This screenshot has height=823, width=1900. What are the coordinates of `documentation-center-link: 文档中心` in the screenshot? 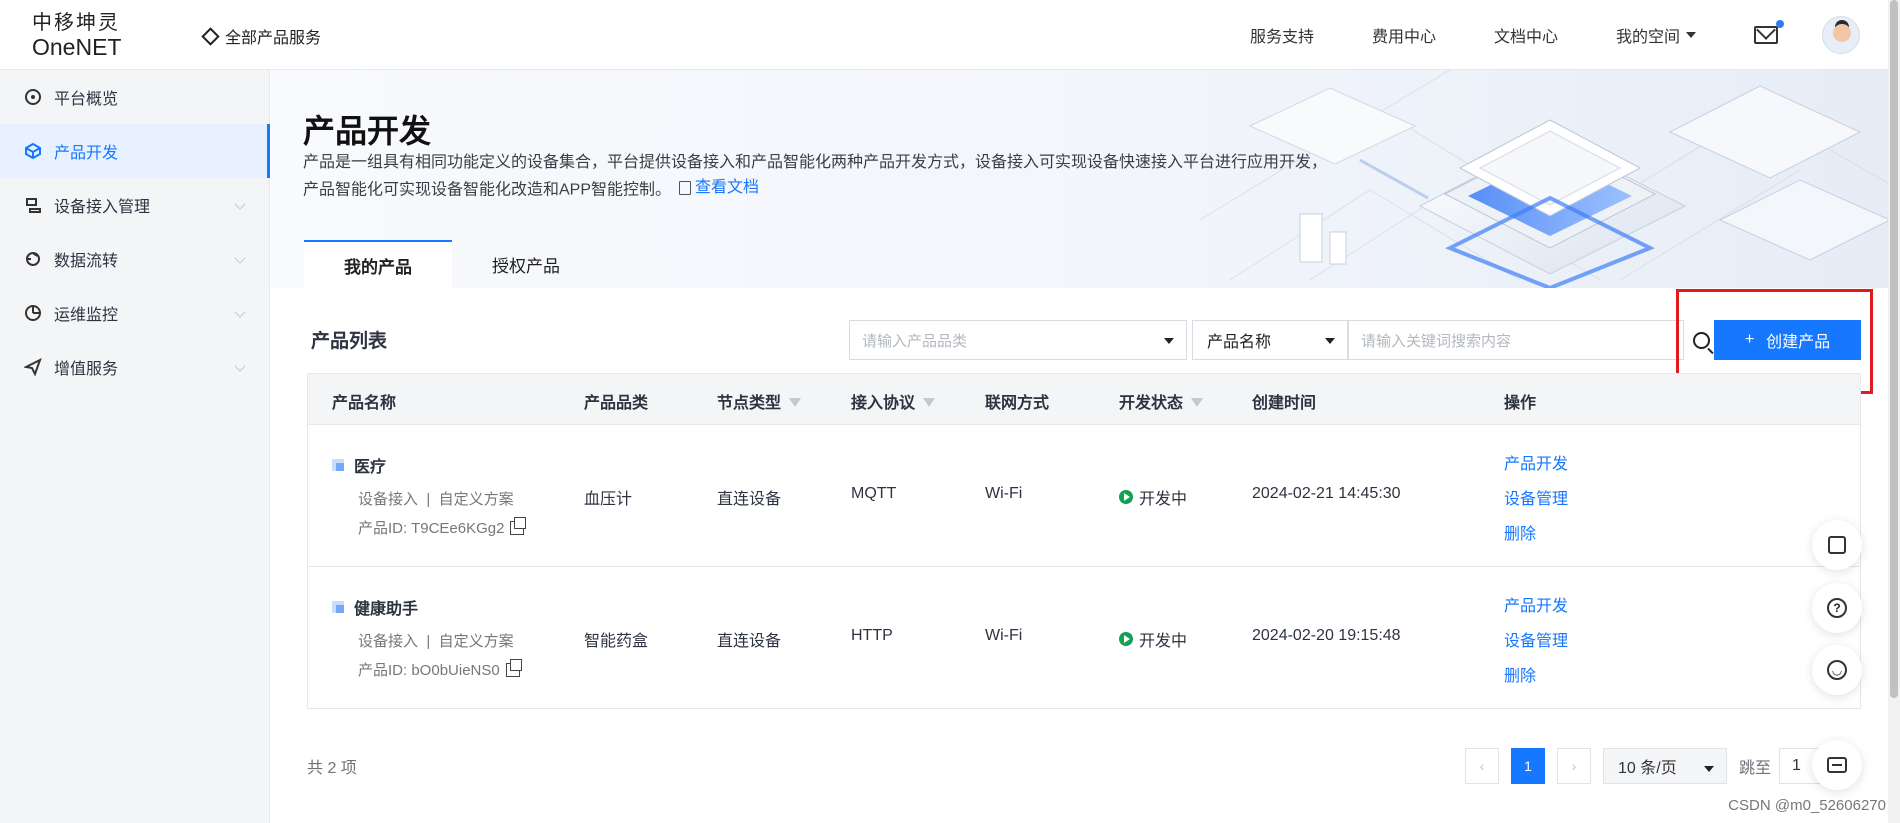 It's located at (1526, 35).